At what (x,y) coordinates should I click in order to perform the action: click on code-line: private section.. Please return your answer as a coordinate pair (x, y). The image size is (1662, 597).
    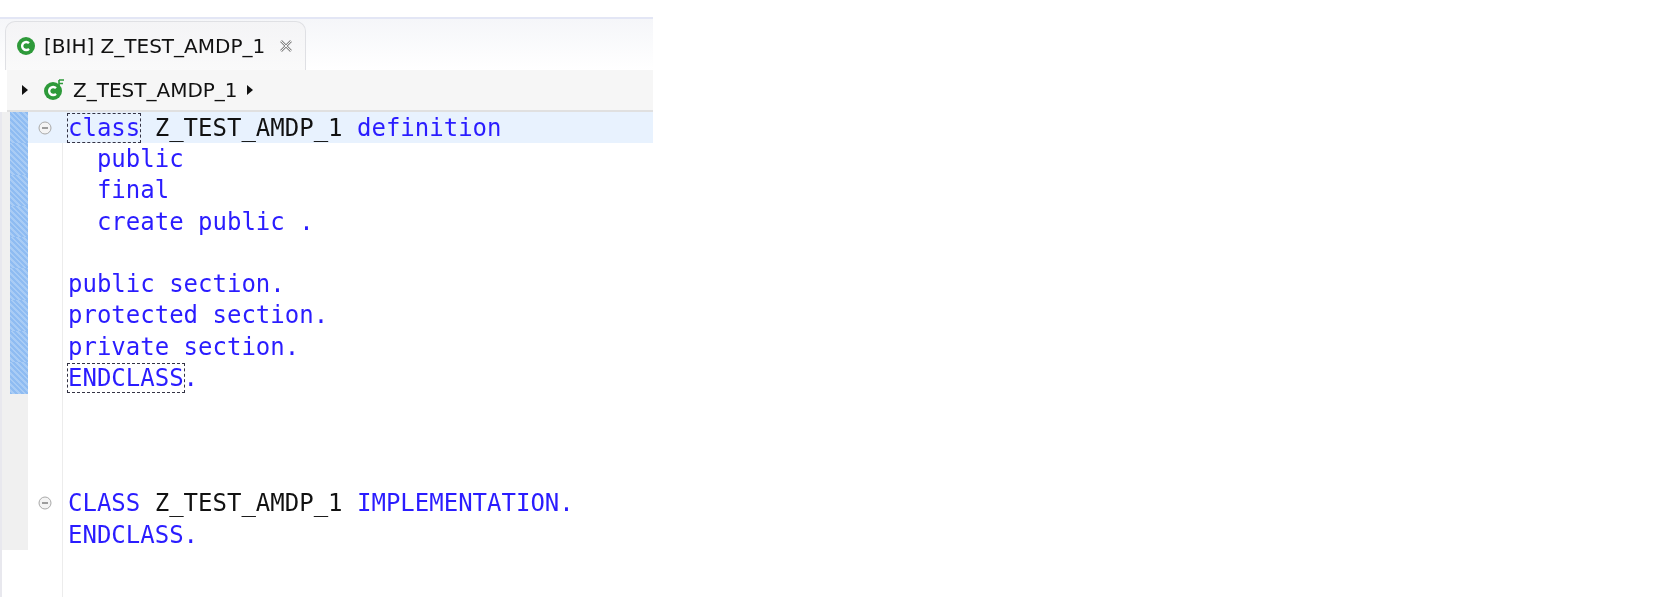
    Looking at the image, I should click on (183, 346).